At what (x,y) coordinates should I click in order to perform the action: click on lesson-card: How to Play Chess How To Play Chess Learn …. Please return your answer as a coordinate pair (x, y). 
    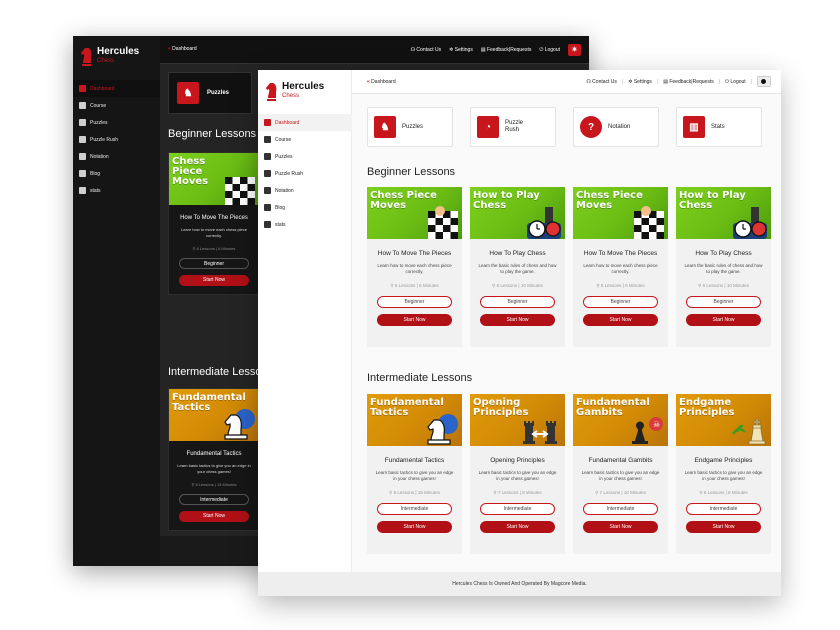
    Looking at the image, I should click on (517, 267).